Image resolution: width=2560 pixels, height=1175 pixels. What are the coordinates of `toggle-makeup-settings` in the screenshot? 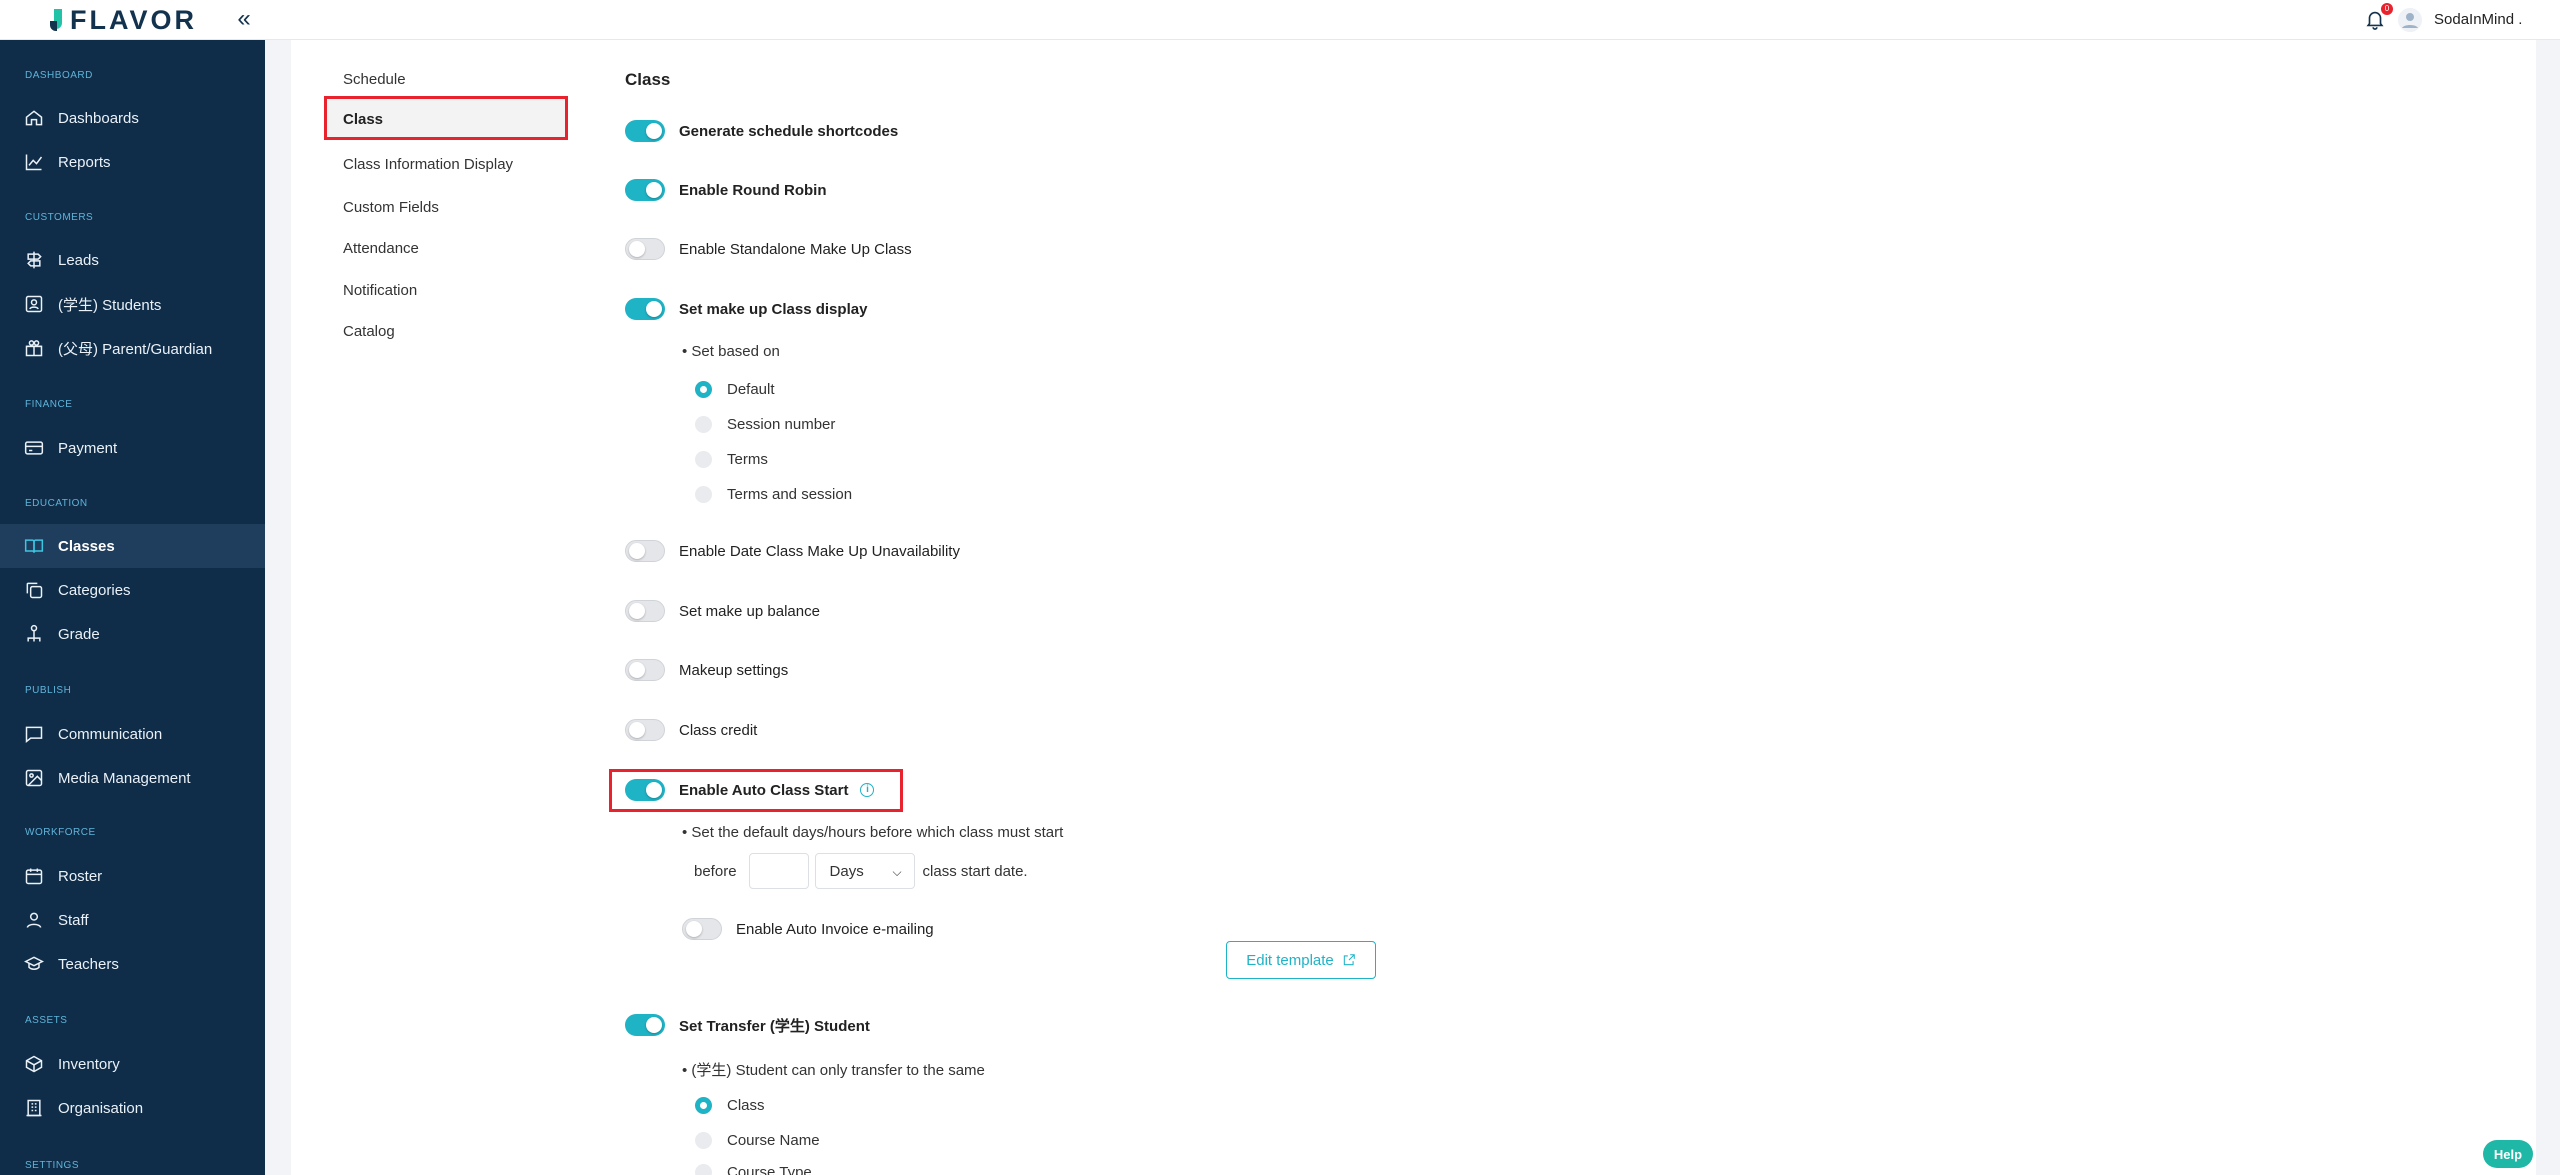 It's located at (645, 670).